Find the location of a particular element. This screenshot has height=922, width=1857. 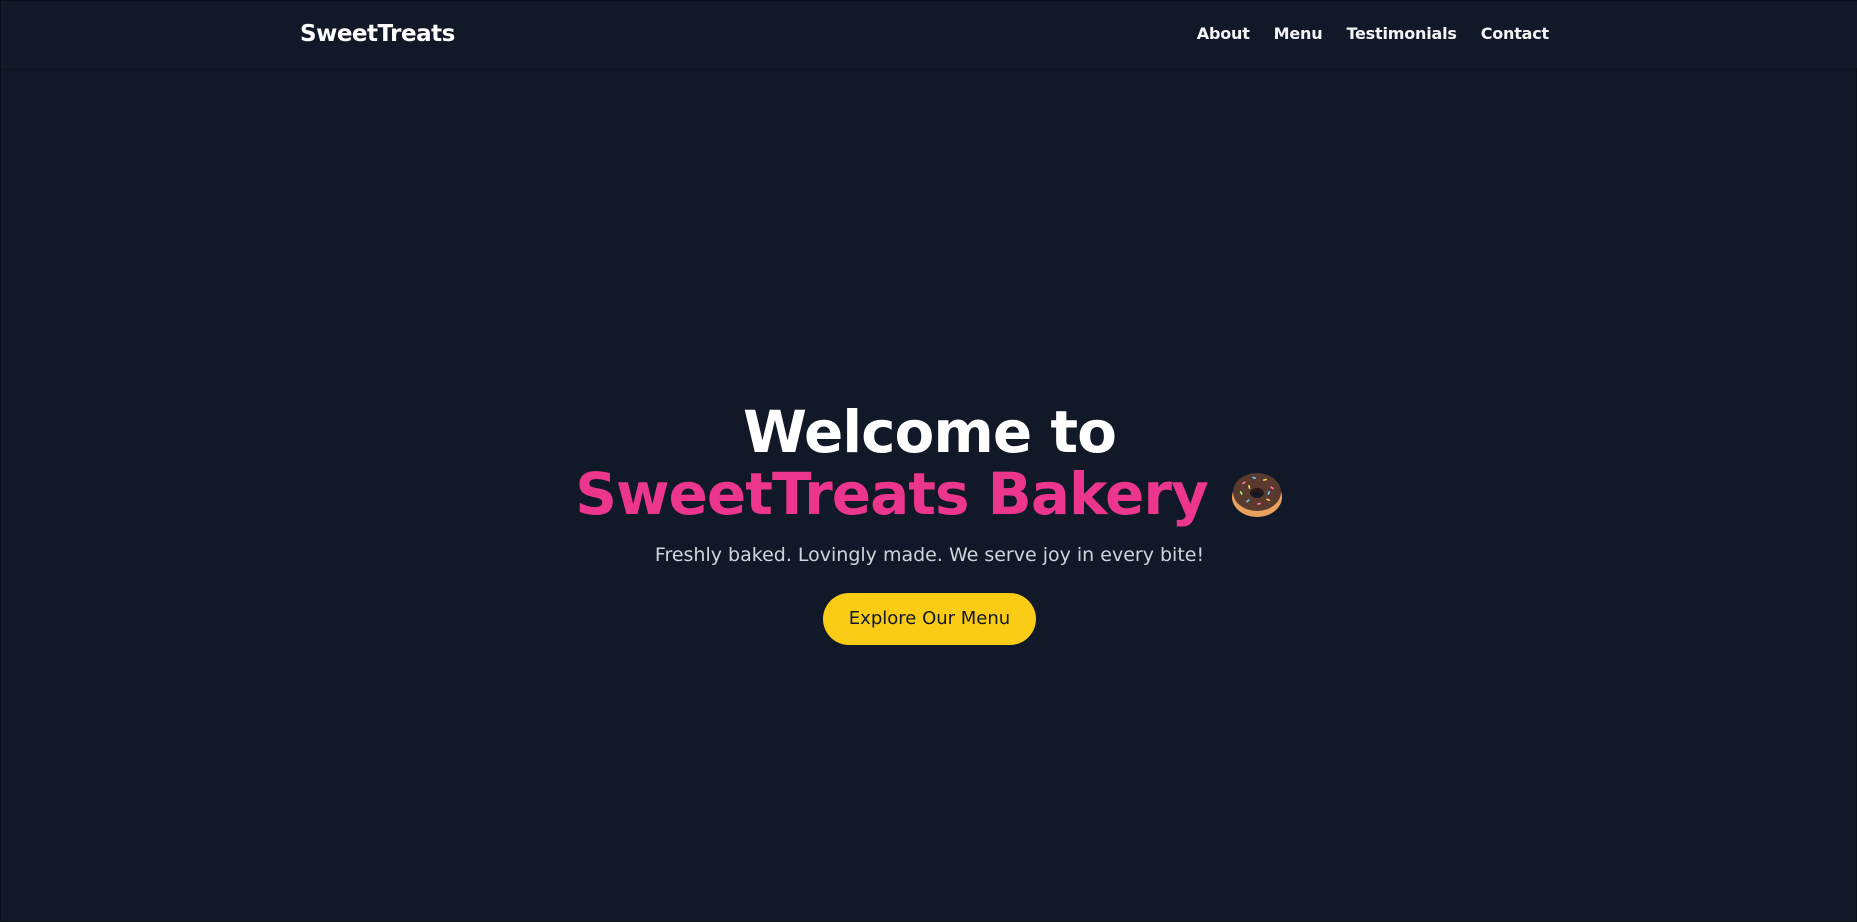

nav-item-testimonials: Testimonials is located at coordinates (1401, 33).